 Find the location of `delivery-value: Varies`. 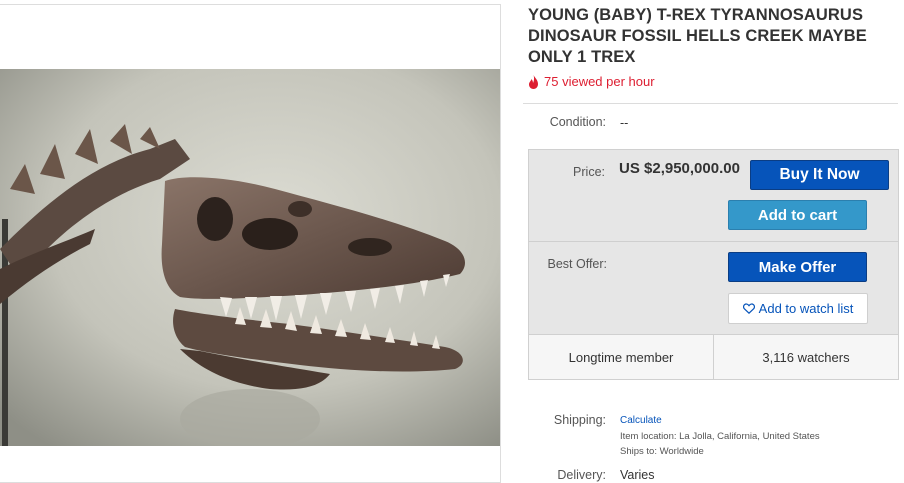

delivery-value: Varies is located at coordinates (637, 475).